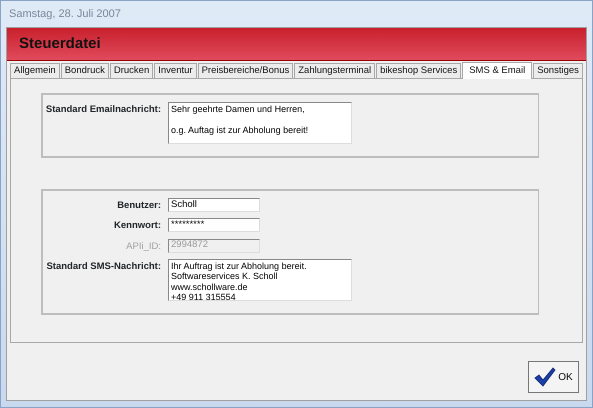 This screenshot has height=408, width=593. Describe the element at coordinates (260, 123) in the screenshot. I see `text-area: Sehr geehrte Damen und Herren, o.g. Auftag ist zur Abholung bereit!` at that location.